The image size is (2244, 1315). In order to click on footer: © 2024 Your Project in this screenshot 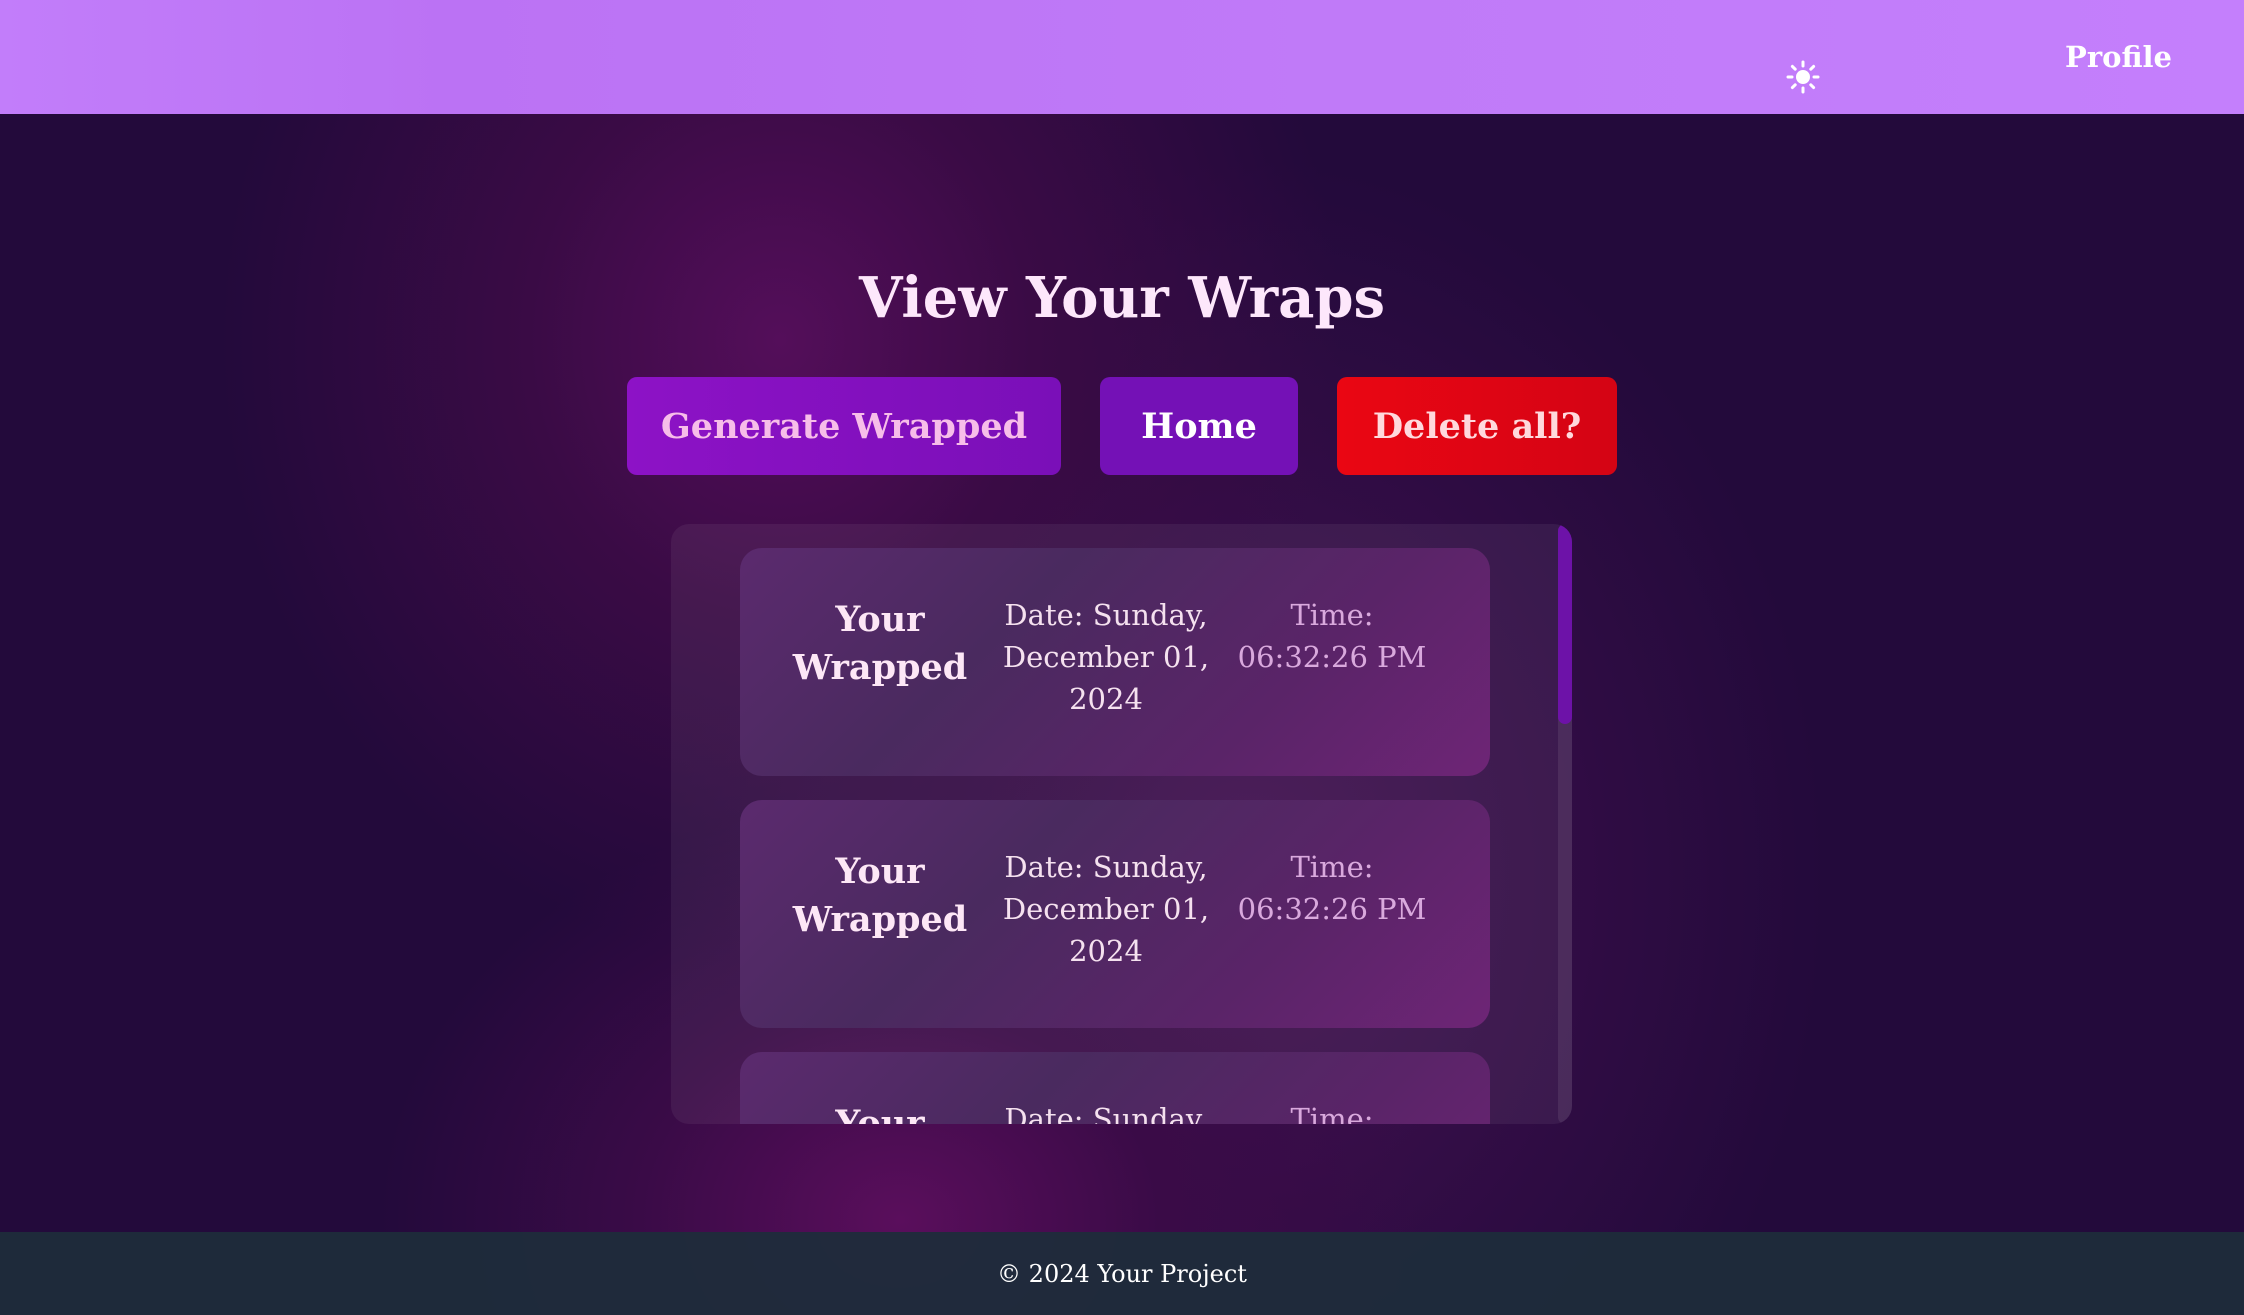, I will do `click(1122, 1273)`.